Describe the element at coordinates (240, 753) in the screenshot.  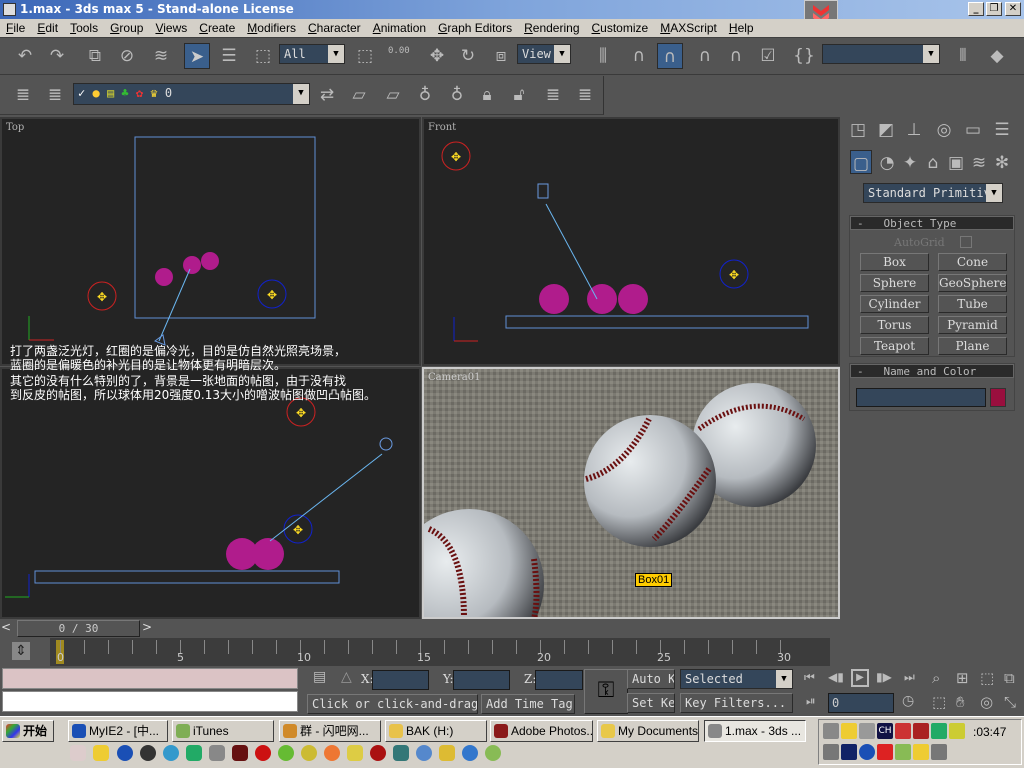
I see `quicklaunch-photoshop-icon` at that location.